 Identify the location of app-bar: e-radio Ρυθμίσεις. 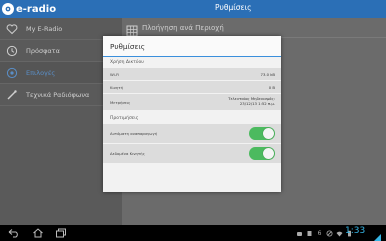
(193, 9).